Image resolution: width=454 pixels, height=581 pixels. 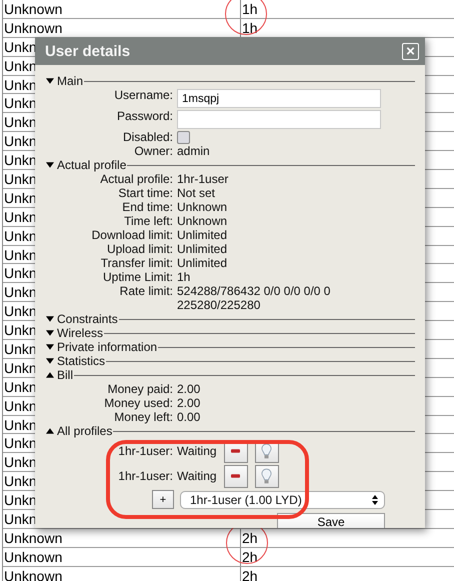 What do you see at coordinates (138, 403) in the screenshot?
I see `field-label: Money used:` at bounding box center [138, 403].